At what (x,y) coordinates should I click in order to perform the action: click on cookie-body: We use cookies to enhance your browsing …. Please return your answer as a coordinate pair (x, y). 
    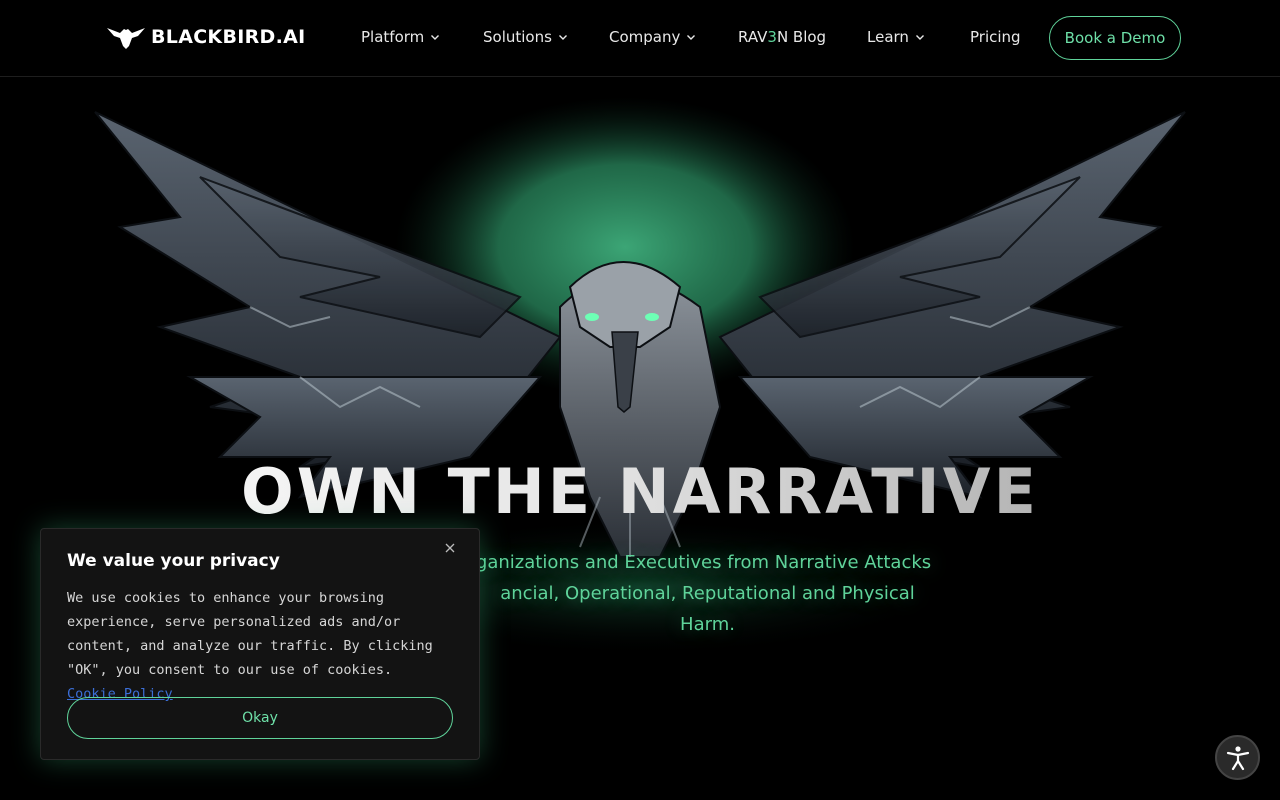
    Looking at the image, I should click on (257, 646).